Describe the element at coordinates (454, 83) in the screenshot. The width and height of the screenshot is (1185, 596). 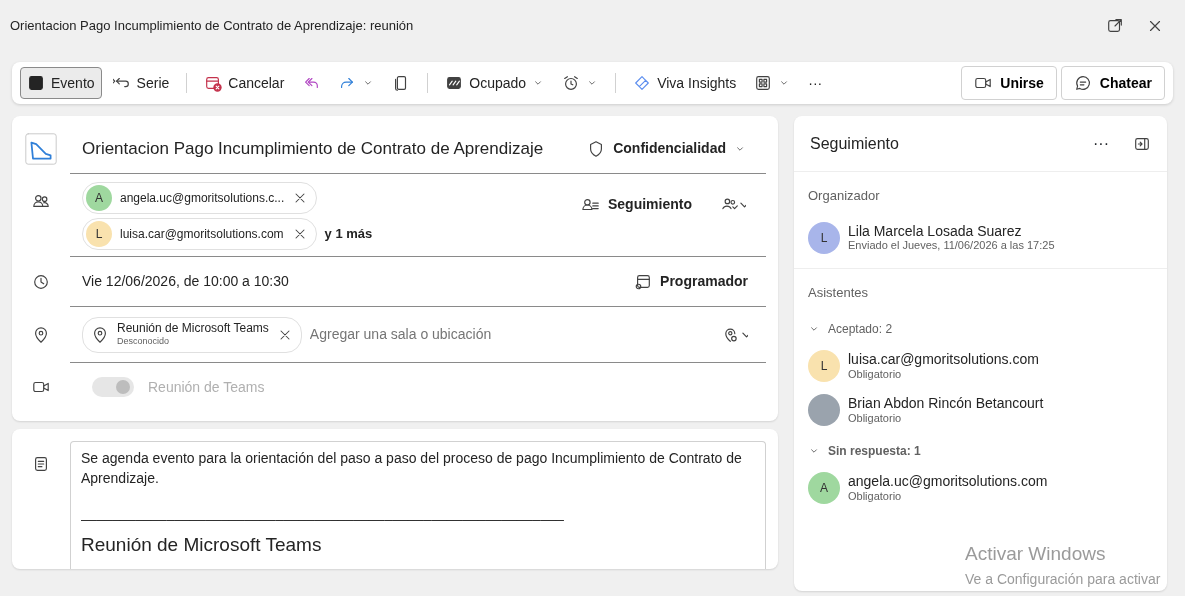
I see `busy-status-icon` at that location.